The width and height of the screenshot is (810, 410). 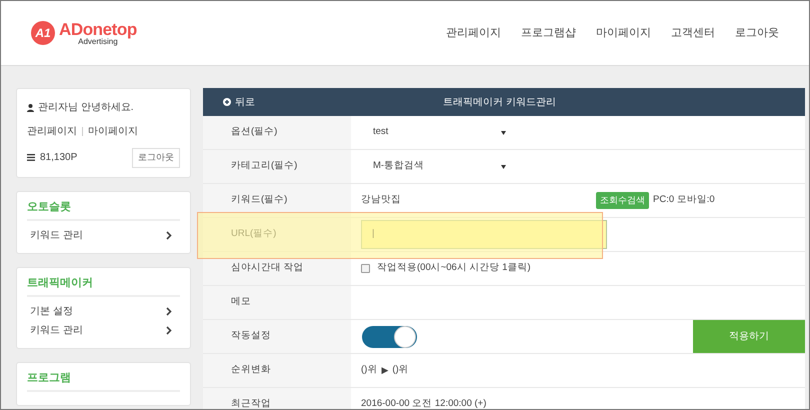 What do you see at coordinates (86, 108) in the screenshot?
I see `greeting-text: 관리자님 안녕하세요.` at bounding box center [86, 108].